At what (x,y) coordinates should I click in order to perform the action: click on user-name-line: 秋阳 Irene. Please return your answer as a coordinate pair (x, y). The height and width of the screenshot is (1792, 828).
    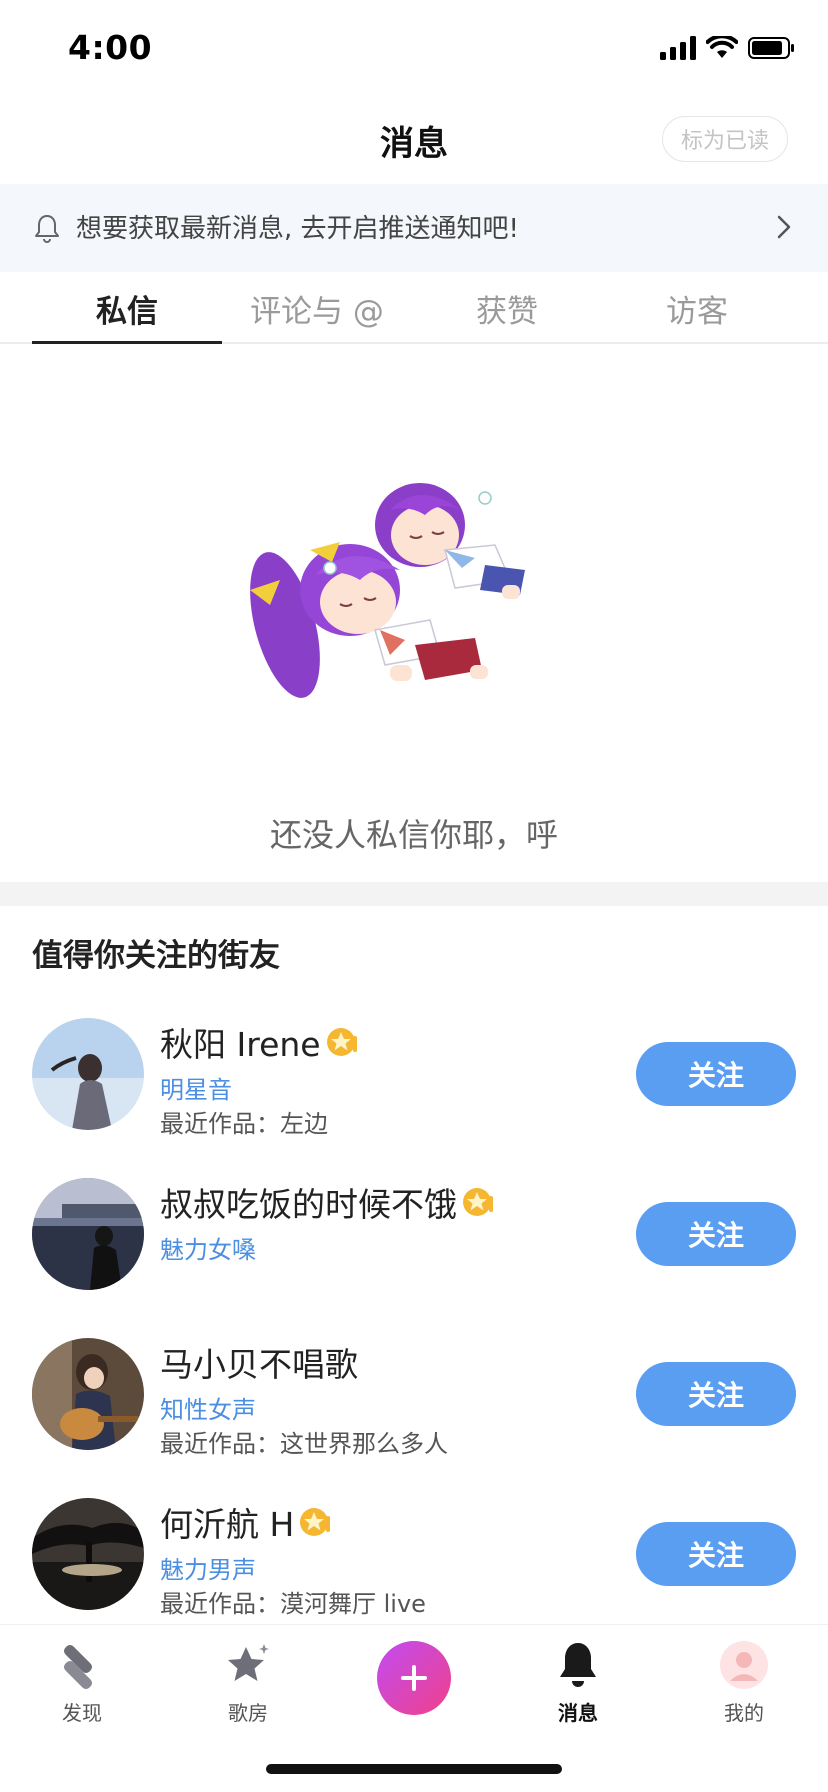
    Looking at the image, I should click on (260, 1042).